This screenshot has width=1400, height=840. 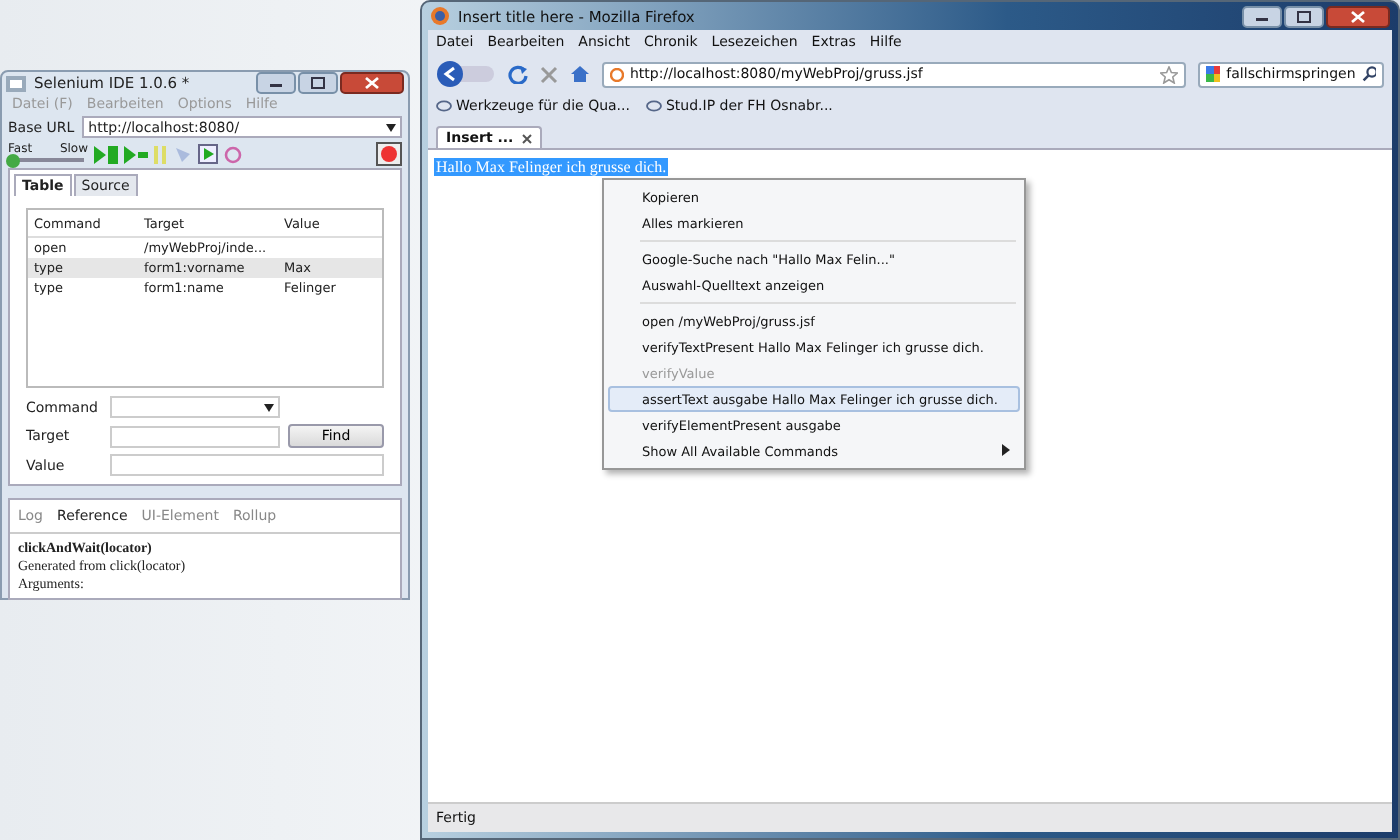 What do you see at coordinates (247, 465) in the screenshot?
I see `value-field` at bounding box center [247, 465].